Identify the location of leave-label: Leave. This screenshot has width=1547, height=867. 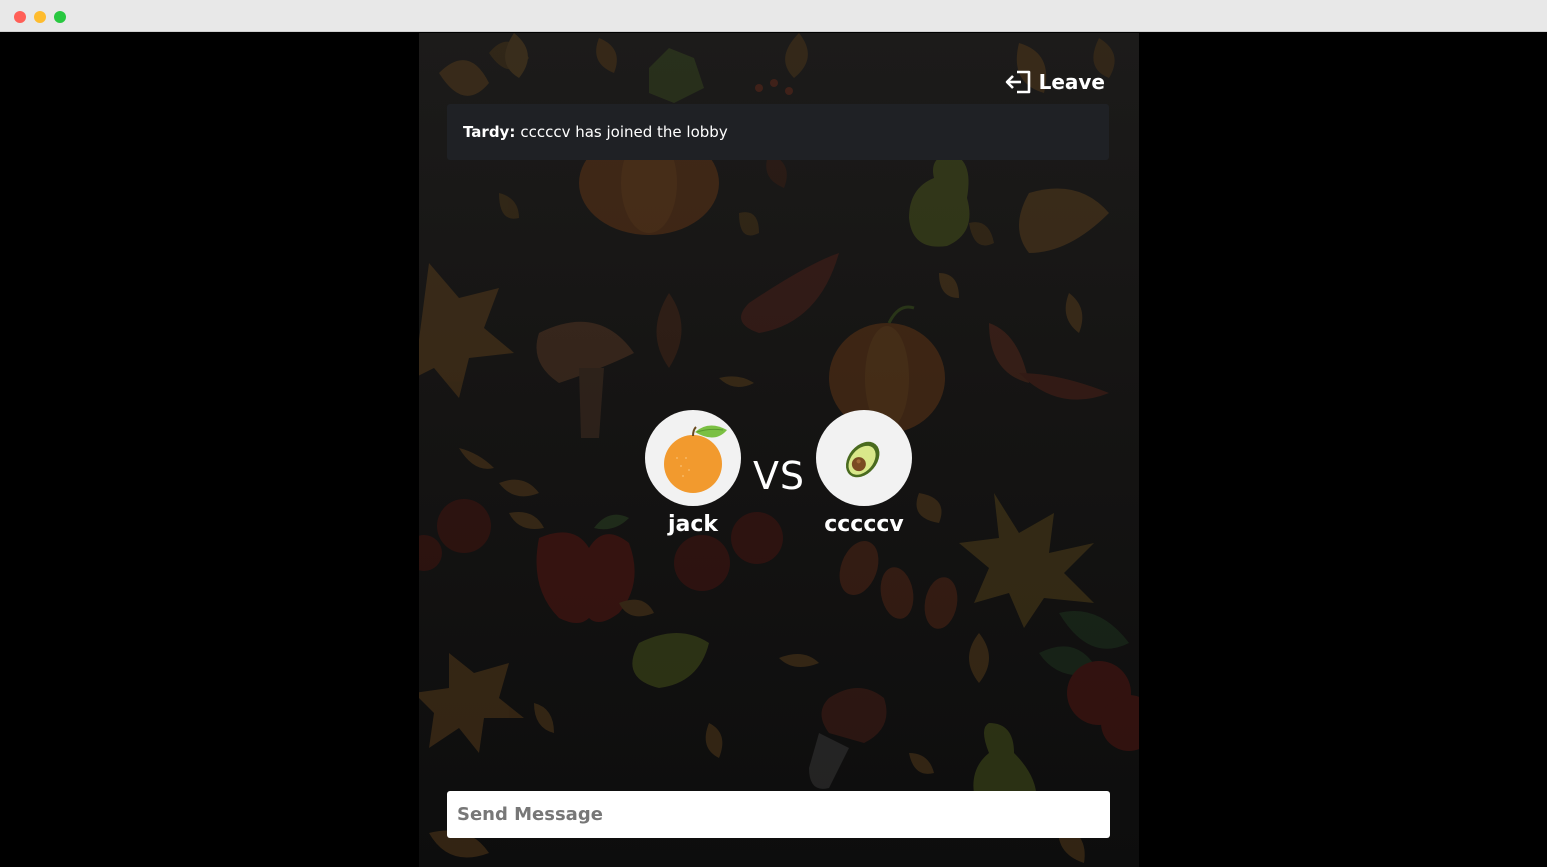
(1071, 82).